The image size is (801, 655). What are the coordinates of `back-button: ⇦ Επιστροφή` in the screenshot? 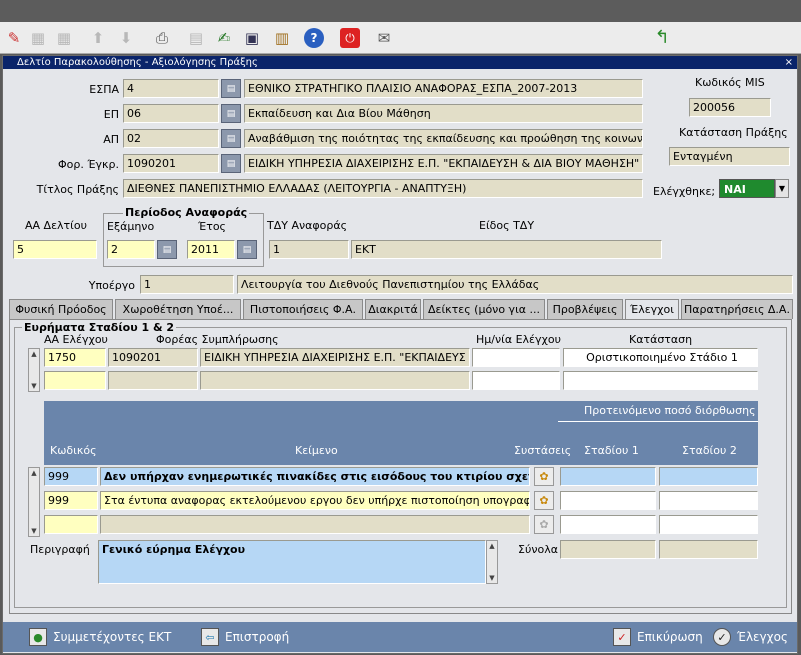 It's located at (245, 637).